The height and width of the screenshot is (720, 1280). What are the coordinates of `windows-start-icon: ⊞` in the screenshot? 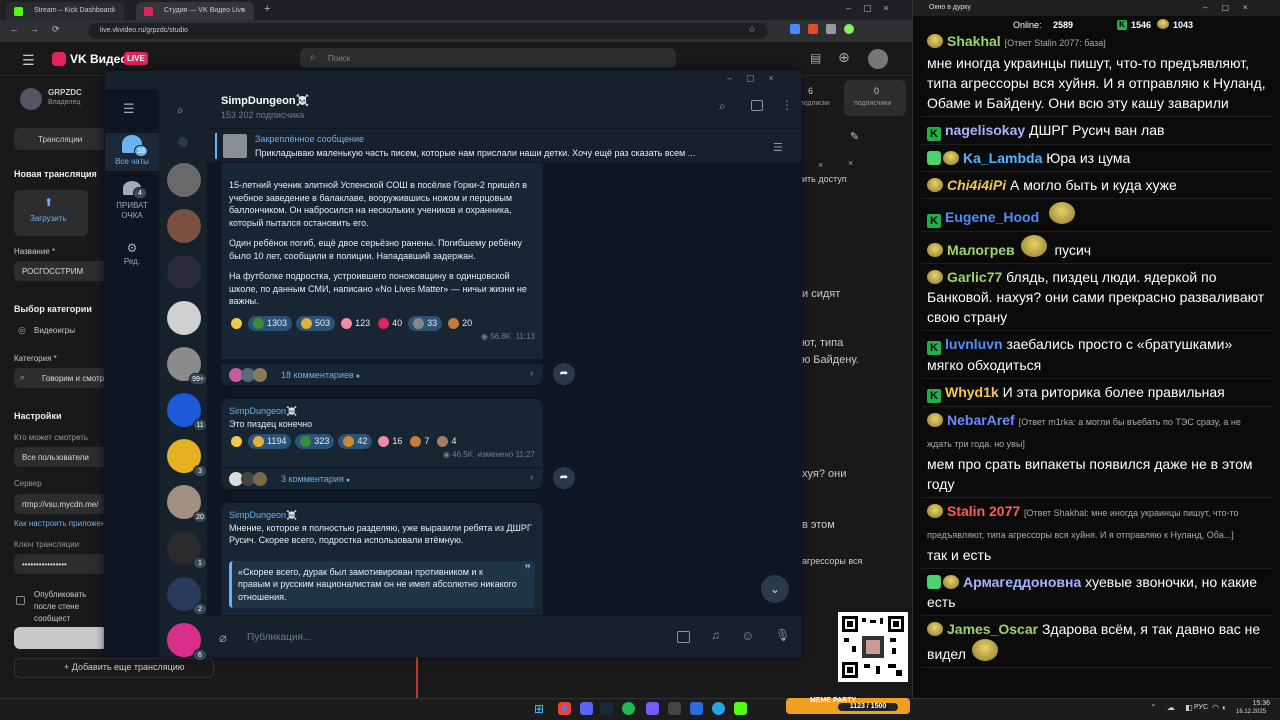 It's located at (539, 709).